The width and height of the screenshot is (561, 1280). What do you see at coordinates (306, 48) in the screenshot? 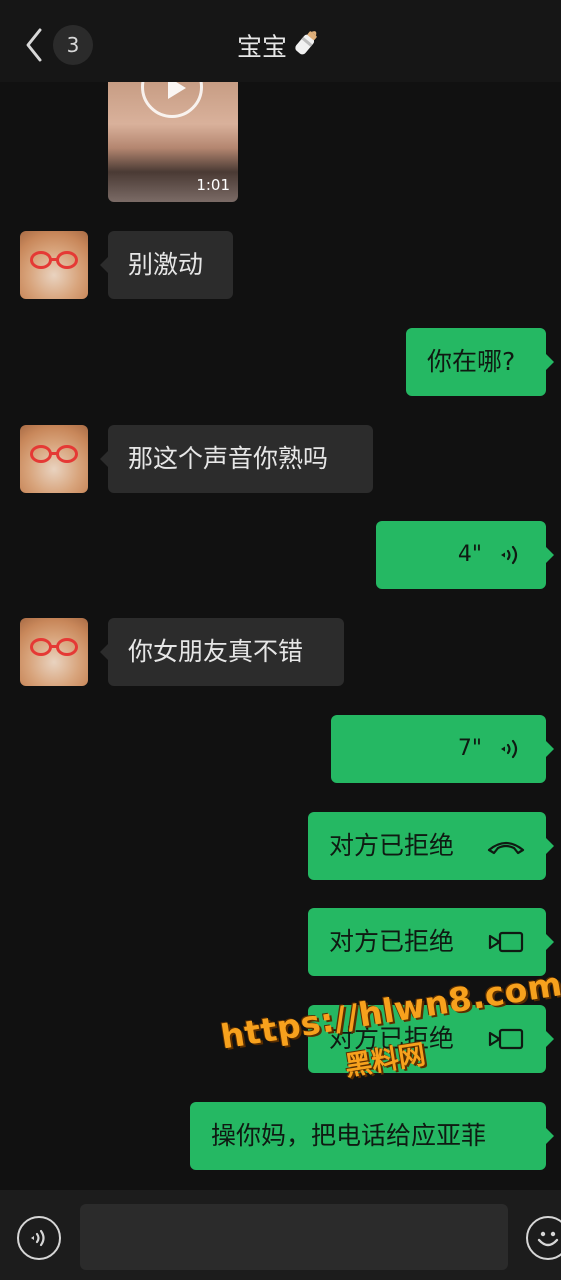
I see `baby-bottle-icon` at bounding box center [306, 48].